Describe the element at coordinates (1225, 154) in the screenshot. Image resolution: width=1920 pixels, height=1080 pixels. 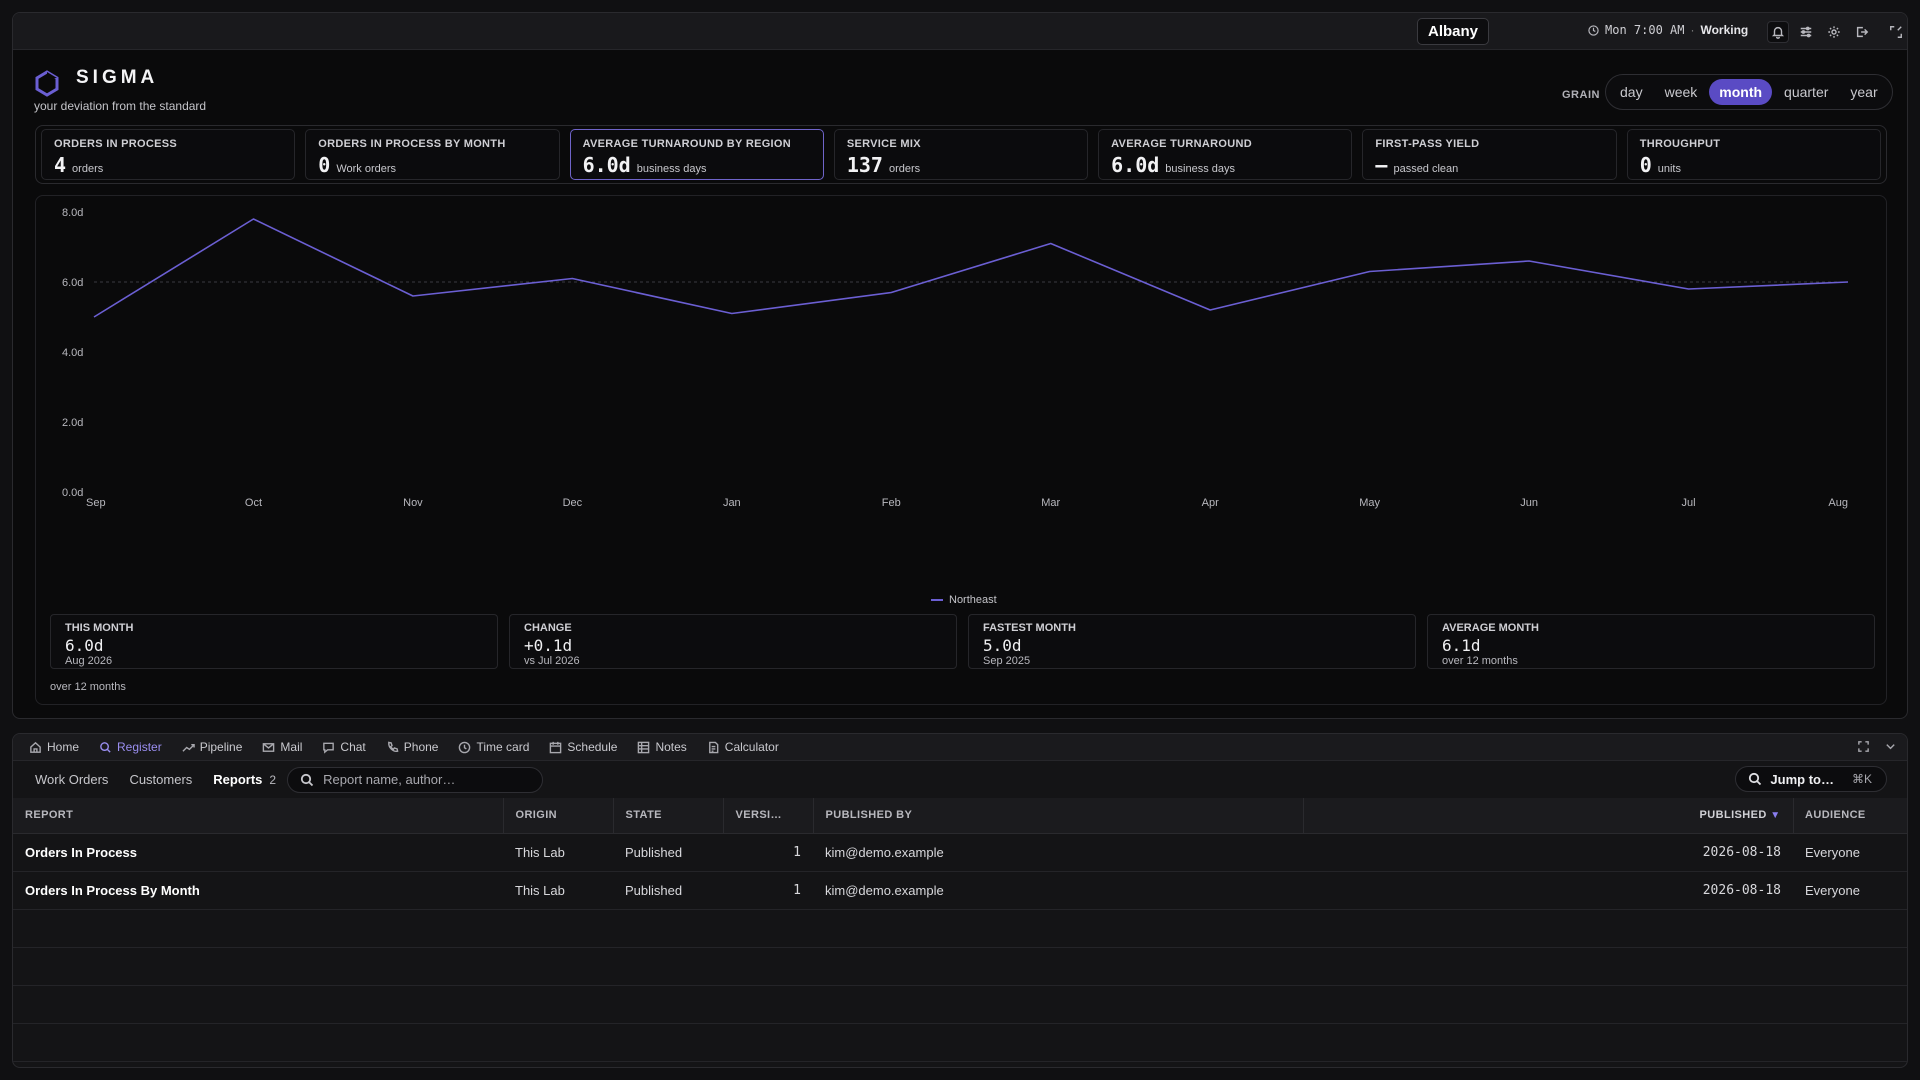
I see `kpi-card-average-turnaround: AVERAGE TURNAROUND 6.0d business days` at that location.